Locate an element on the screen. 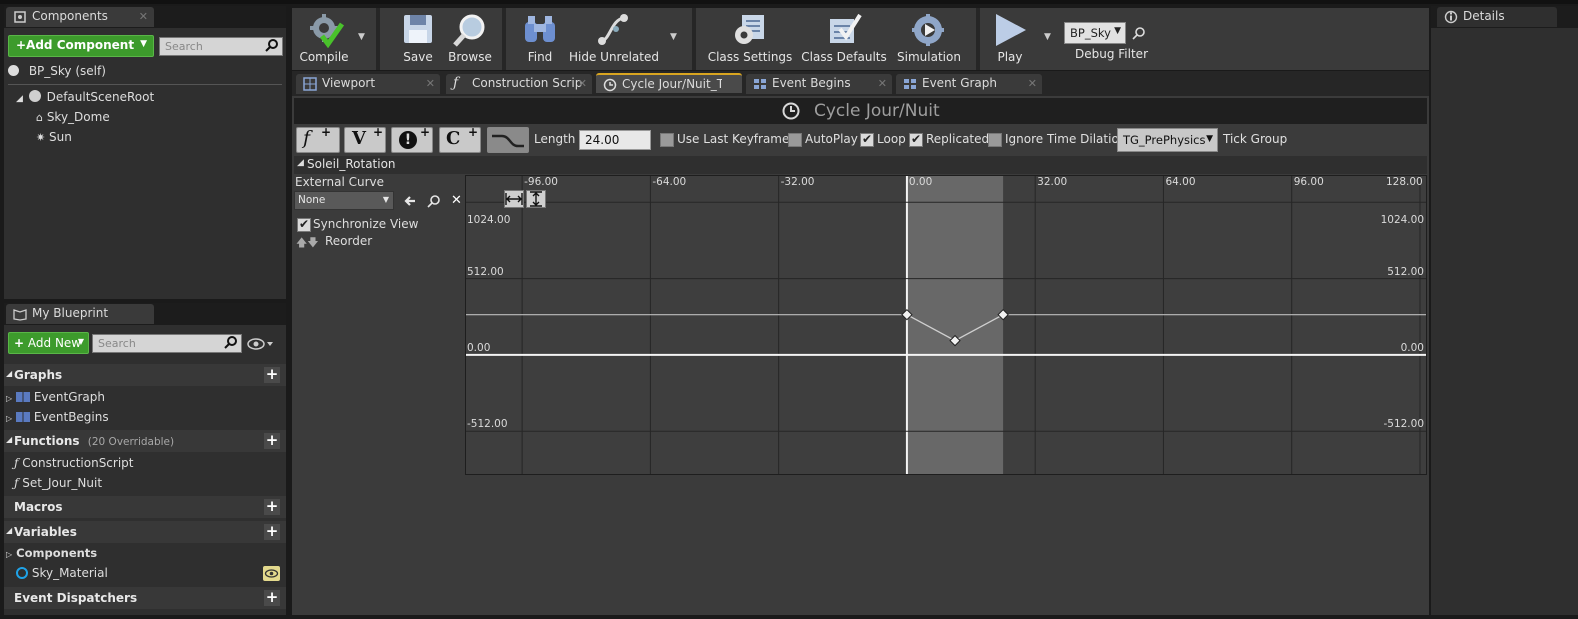  function-item-set-jour-nuit: ƒ Set_Jour_Nuit is located at coordinates (58, 483).